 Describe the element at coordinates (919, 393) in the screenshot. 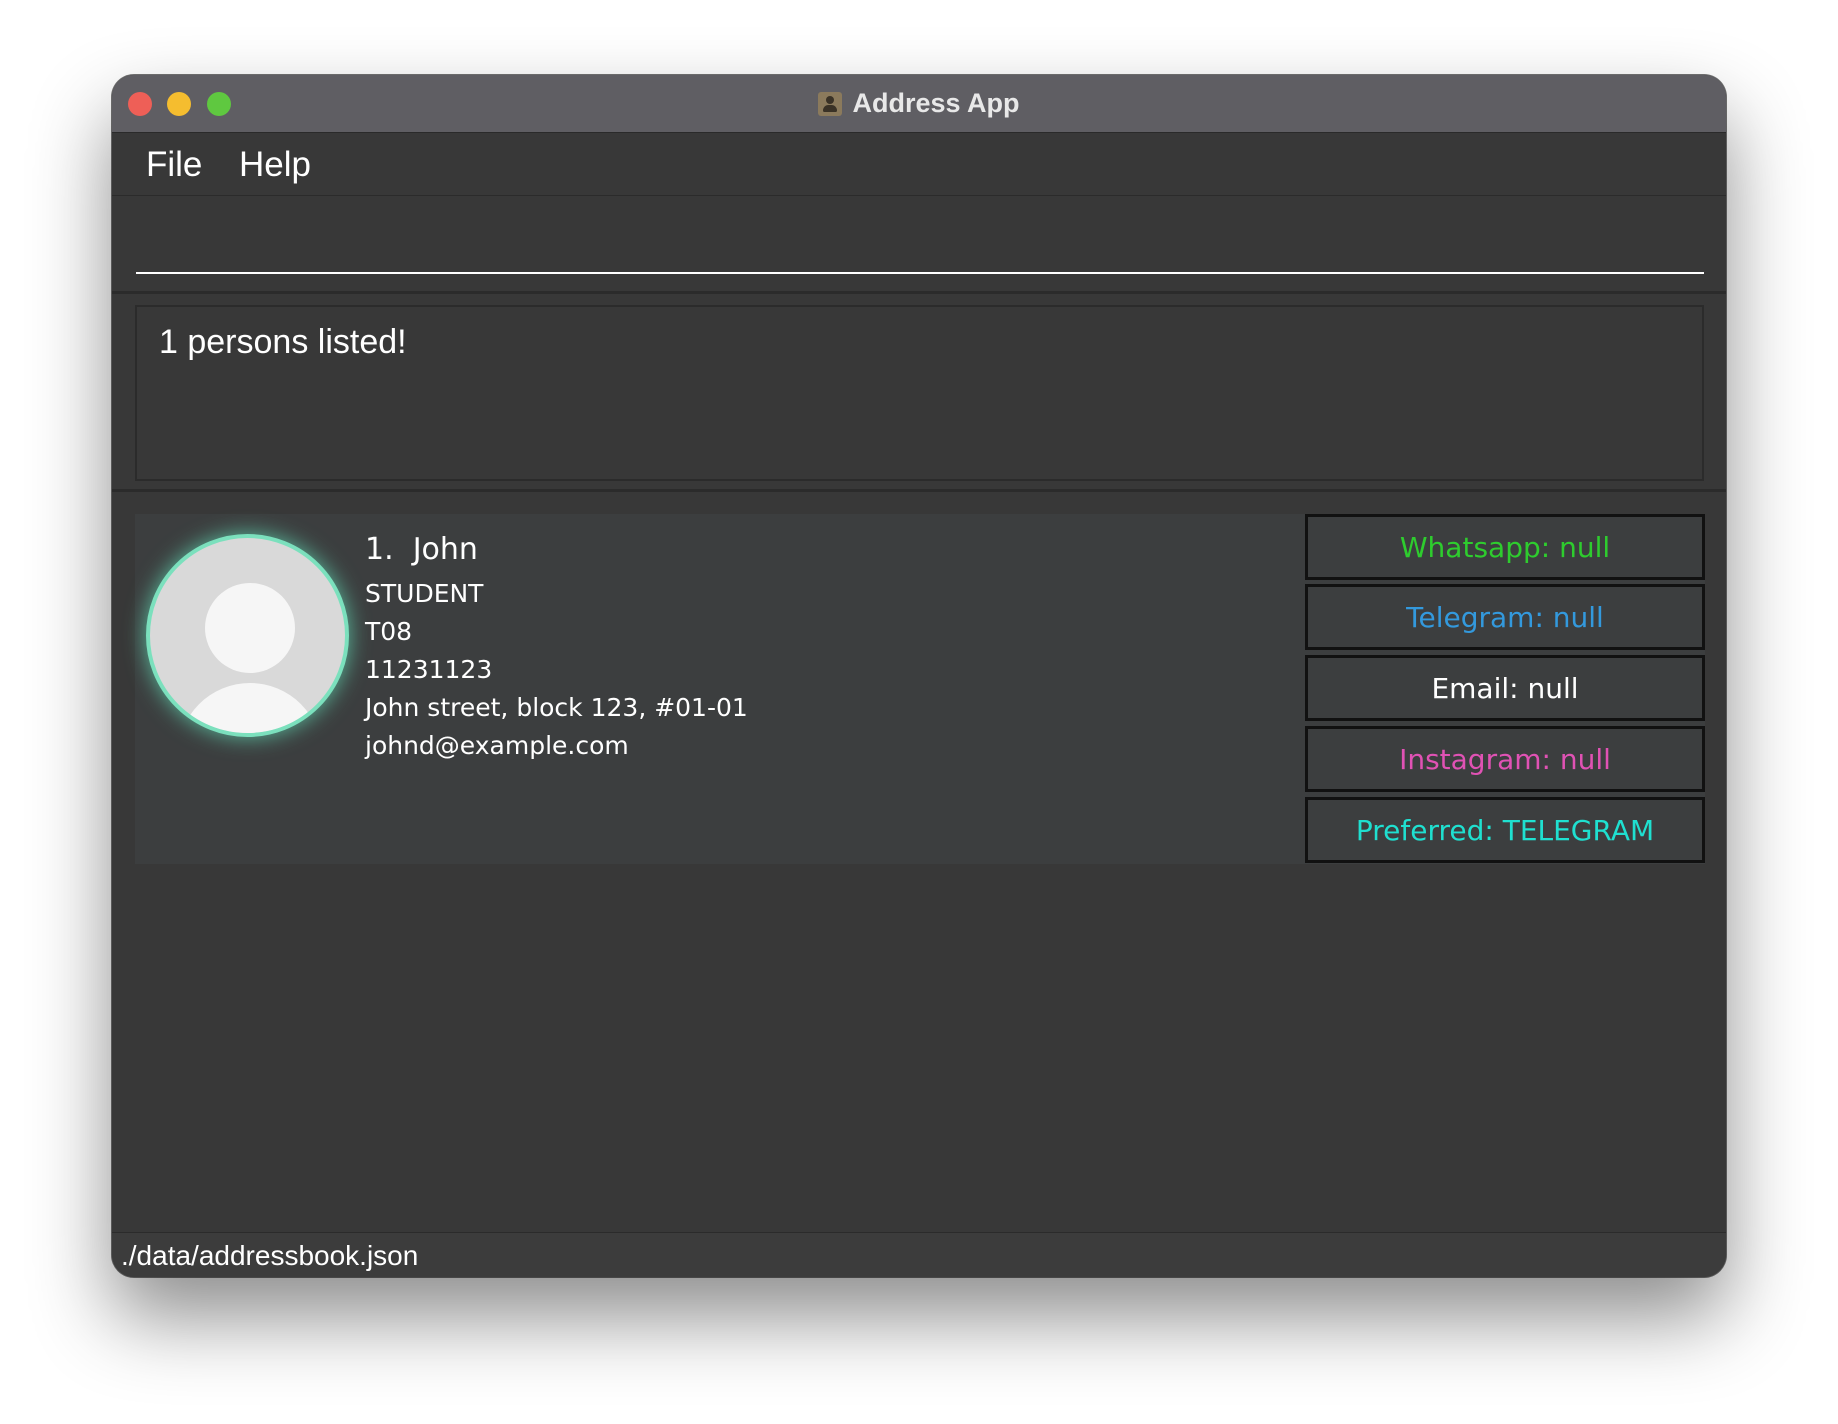

I see `result-display: 1 persons listed!` at that location.